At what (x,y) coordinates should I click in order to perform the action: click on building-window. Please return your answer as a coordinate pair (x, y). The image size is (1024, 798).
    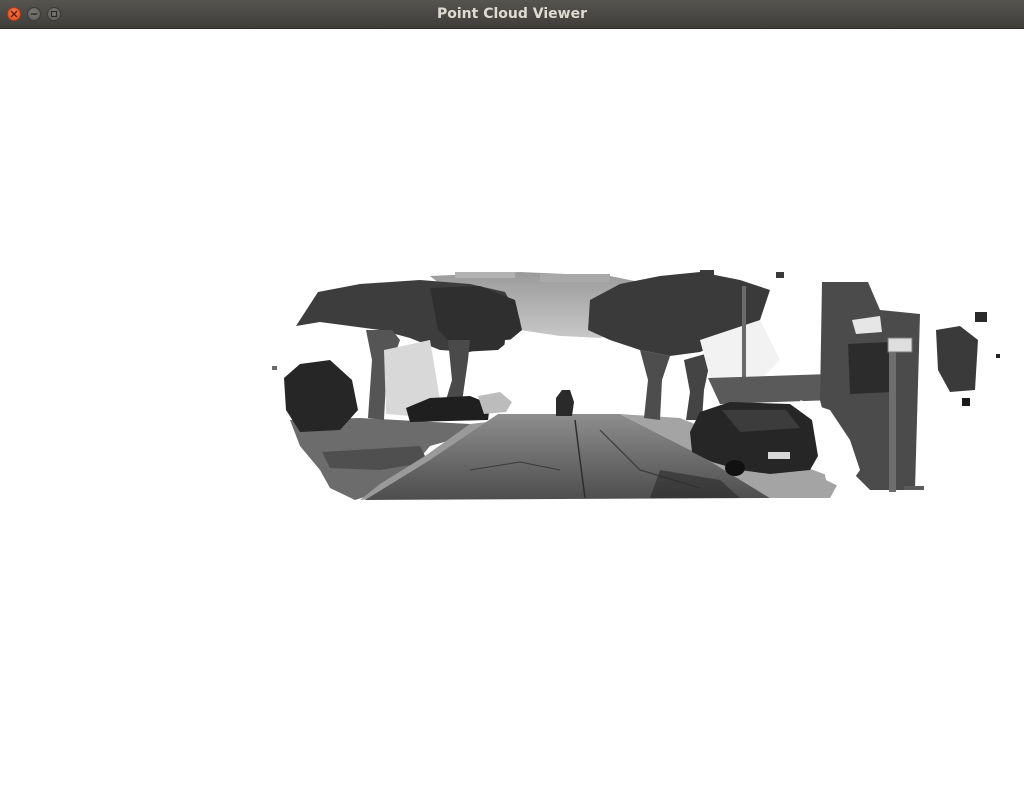
    Looking at the image, I should click on (870, 368).